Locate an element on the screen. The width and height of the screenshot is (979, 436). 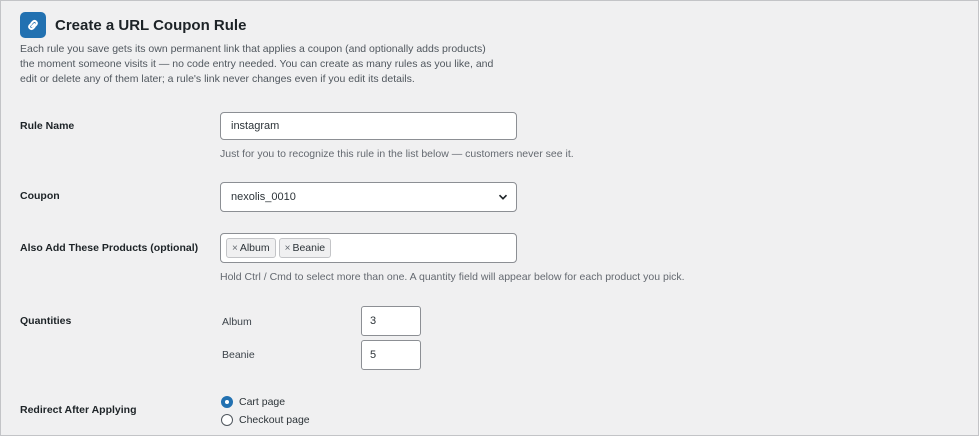
quantities-label: Quantities is located at coordinates (46, 321).